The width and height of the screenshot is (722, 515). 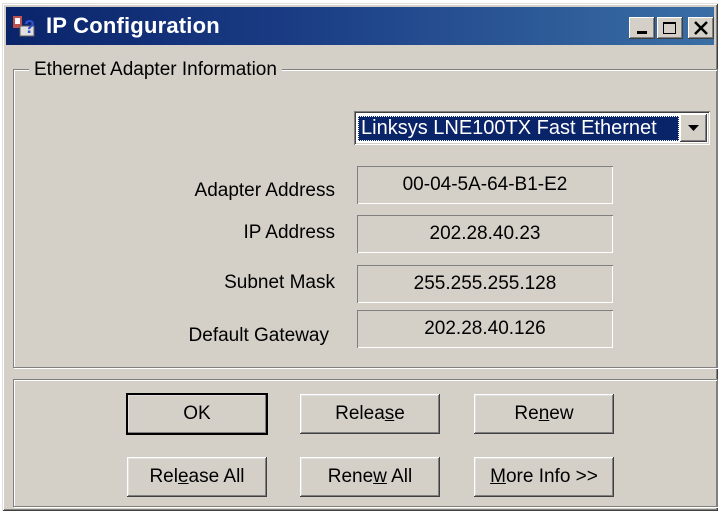 What do you see at coordinates (485, 234) in the screenshot?
I see `ip-address-value: 202.28.40.23` at bounding box center [485, 234].